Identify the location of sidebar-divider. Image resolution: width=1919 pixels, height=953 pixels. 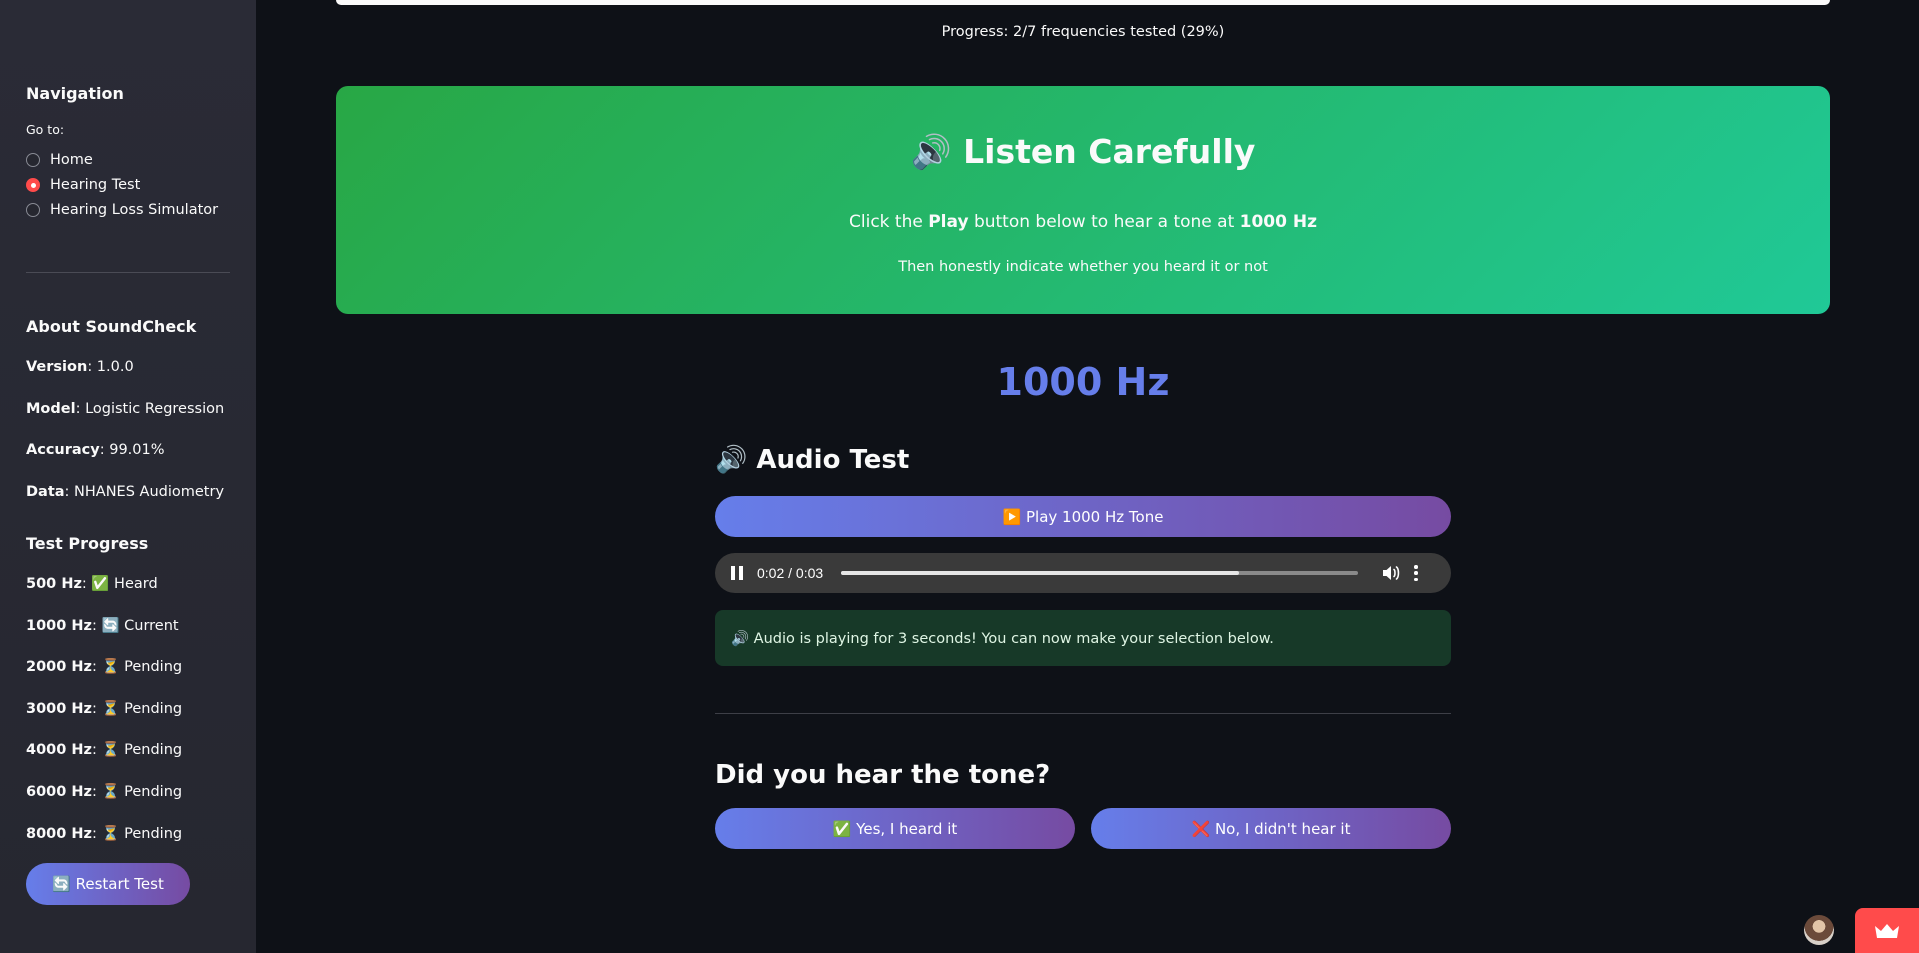
(128, 272).